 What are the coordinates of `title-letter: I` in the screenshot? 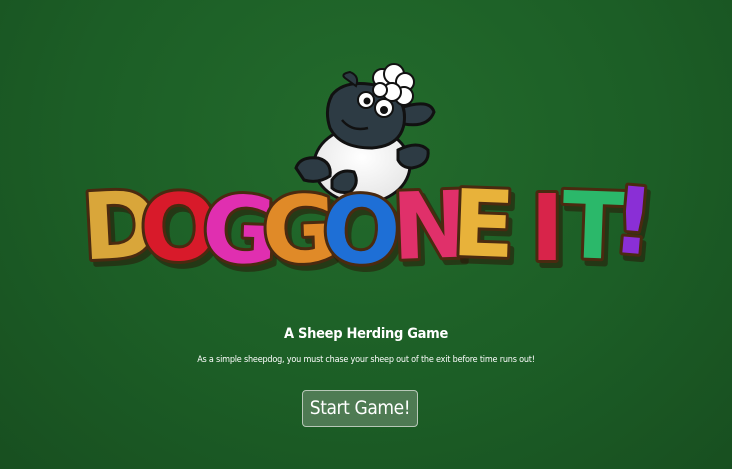 It's located at (547, 228).